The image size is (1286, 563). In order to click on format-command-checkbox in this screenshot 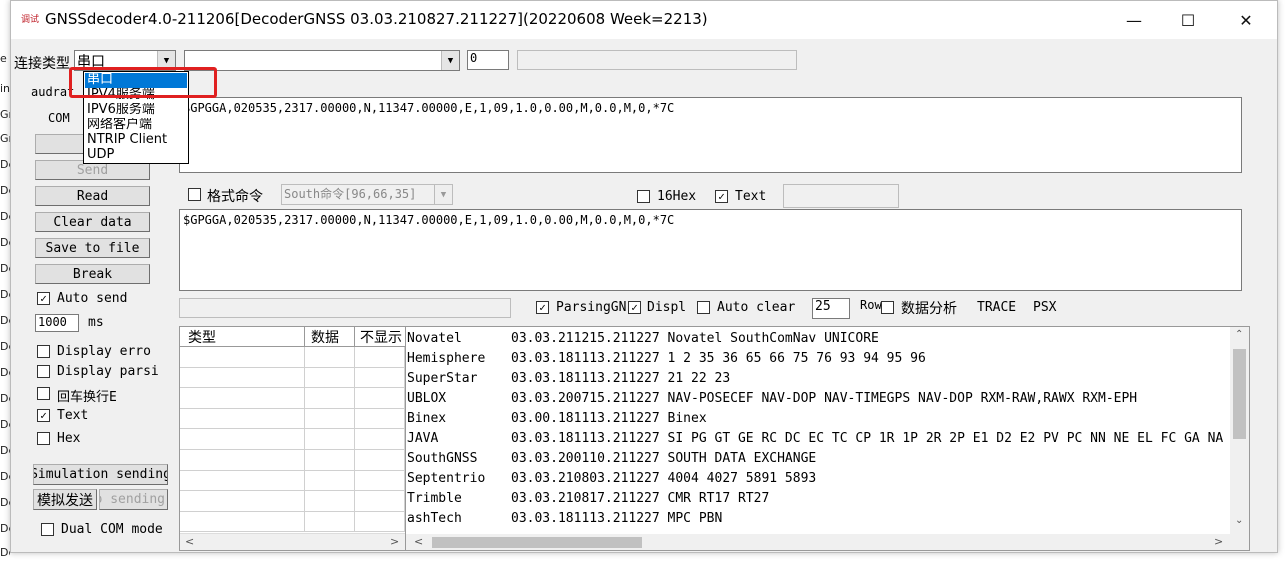, I will do `click(194, 194)`.